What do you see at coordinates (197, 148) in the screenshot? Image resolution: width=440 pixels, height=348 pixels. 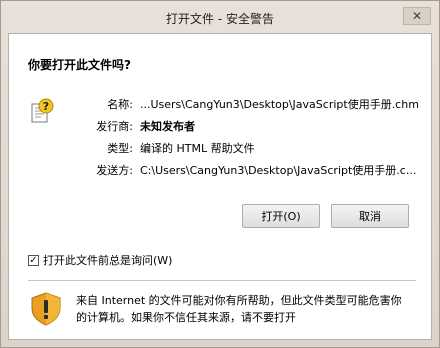 I see `field-type-value: 编译的 HTML 帮助文件` at bounding box center [197, 148].